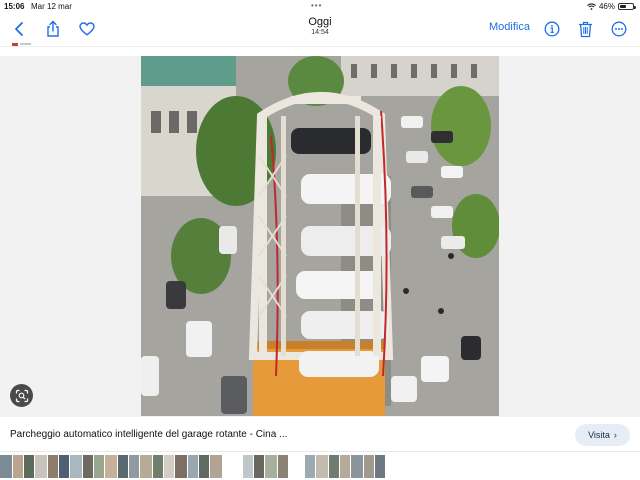 The height and width of the screenshot is (480, 640). Describe the element at coordinates (320, 46) in the screenshot. I see `toolbar-divider` at that location.